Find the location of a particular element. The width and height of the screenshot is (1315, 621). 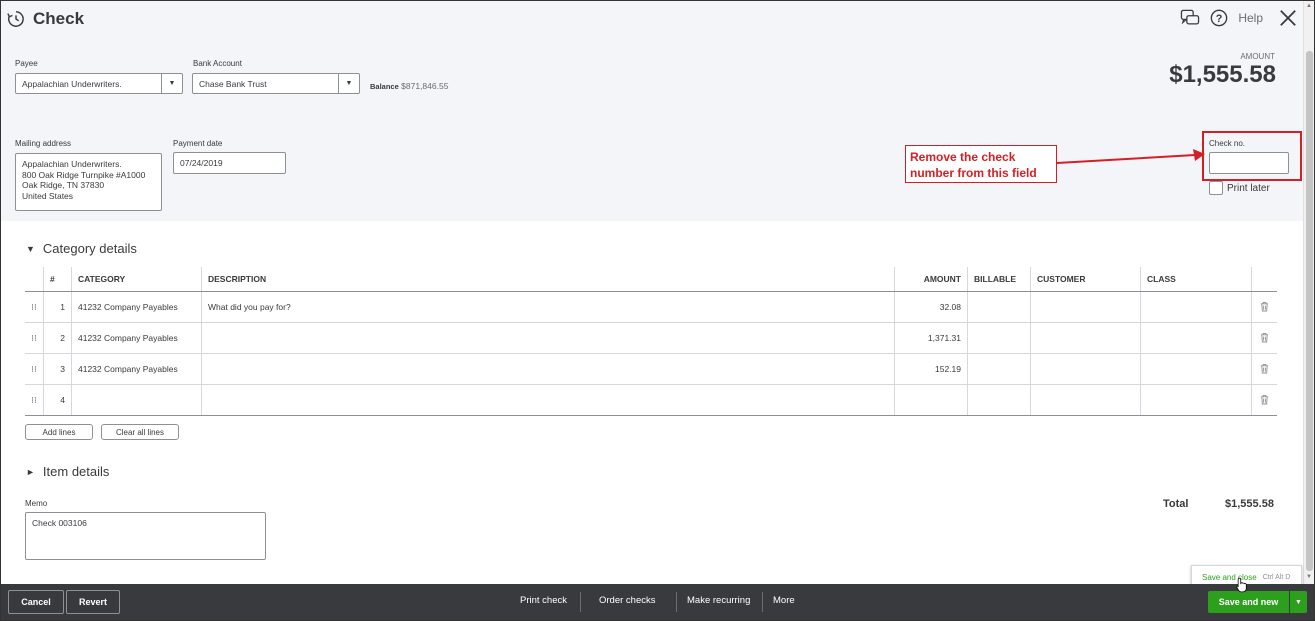

item-details-toggle: ► Item details is located at coordinates (67, 471).